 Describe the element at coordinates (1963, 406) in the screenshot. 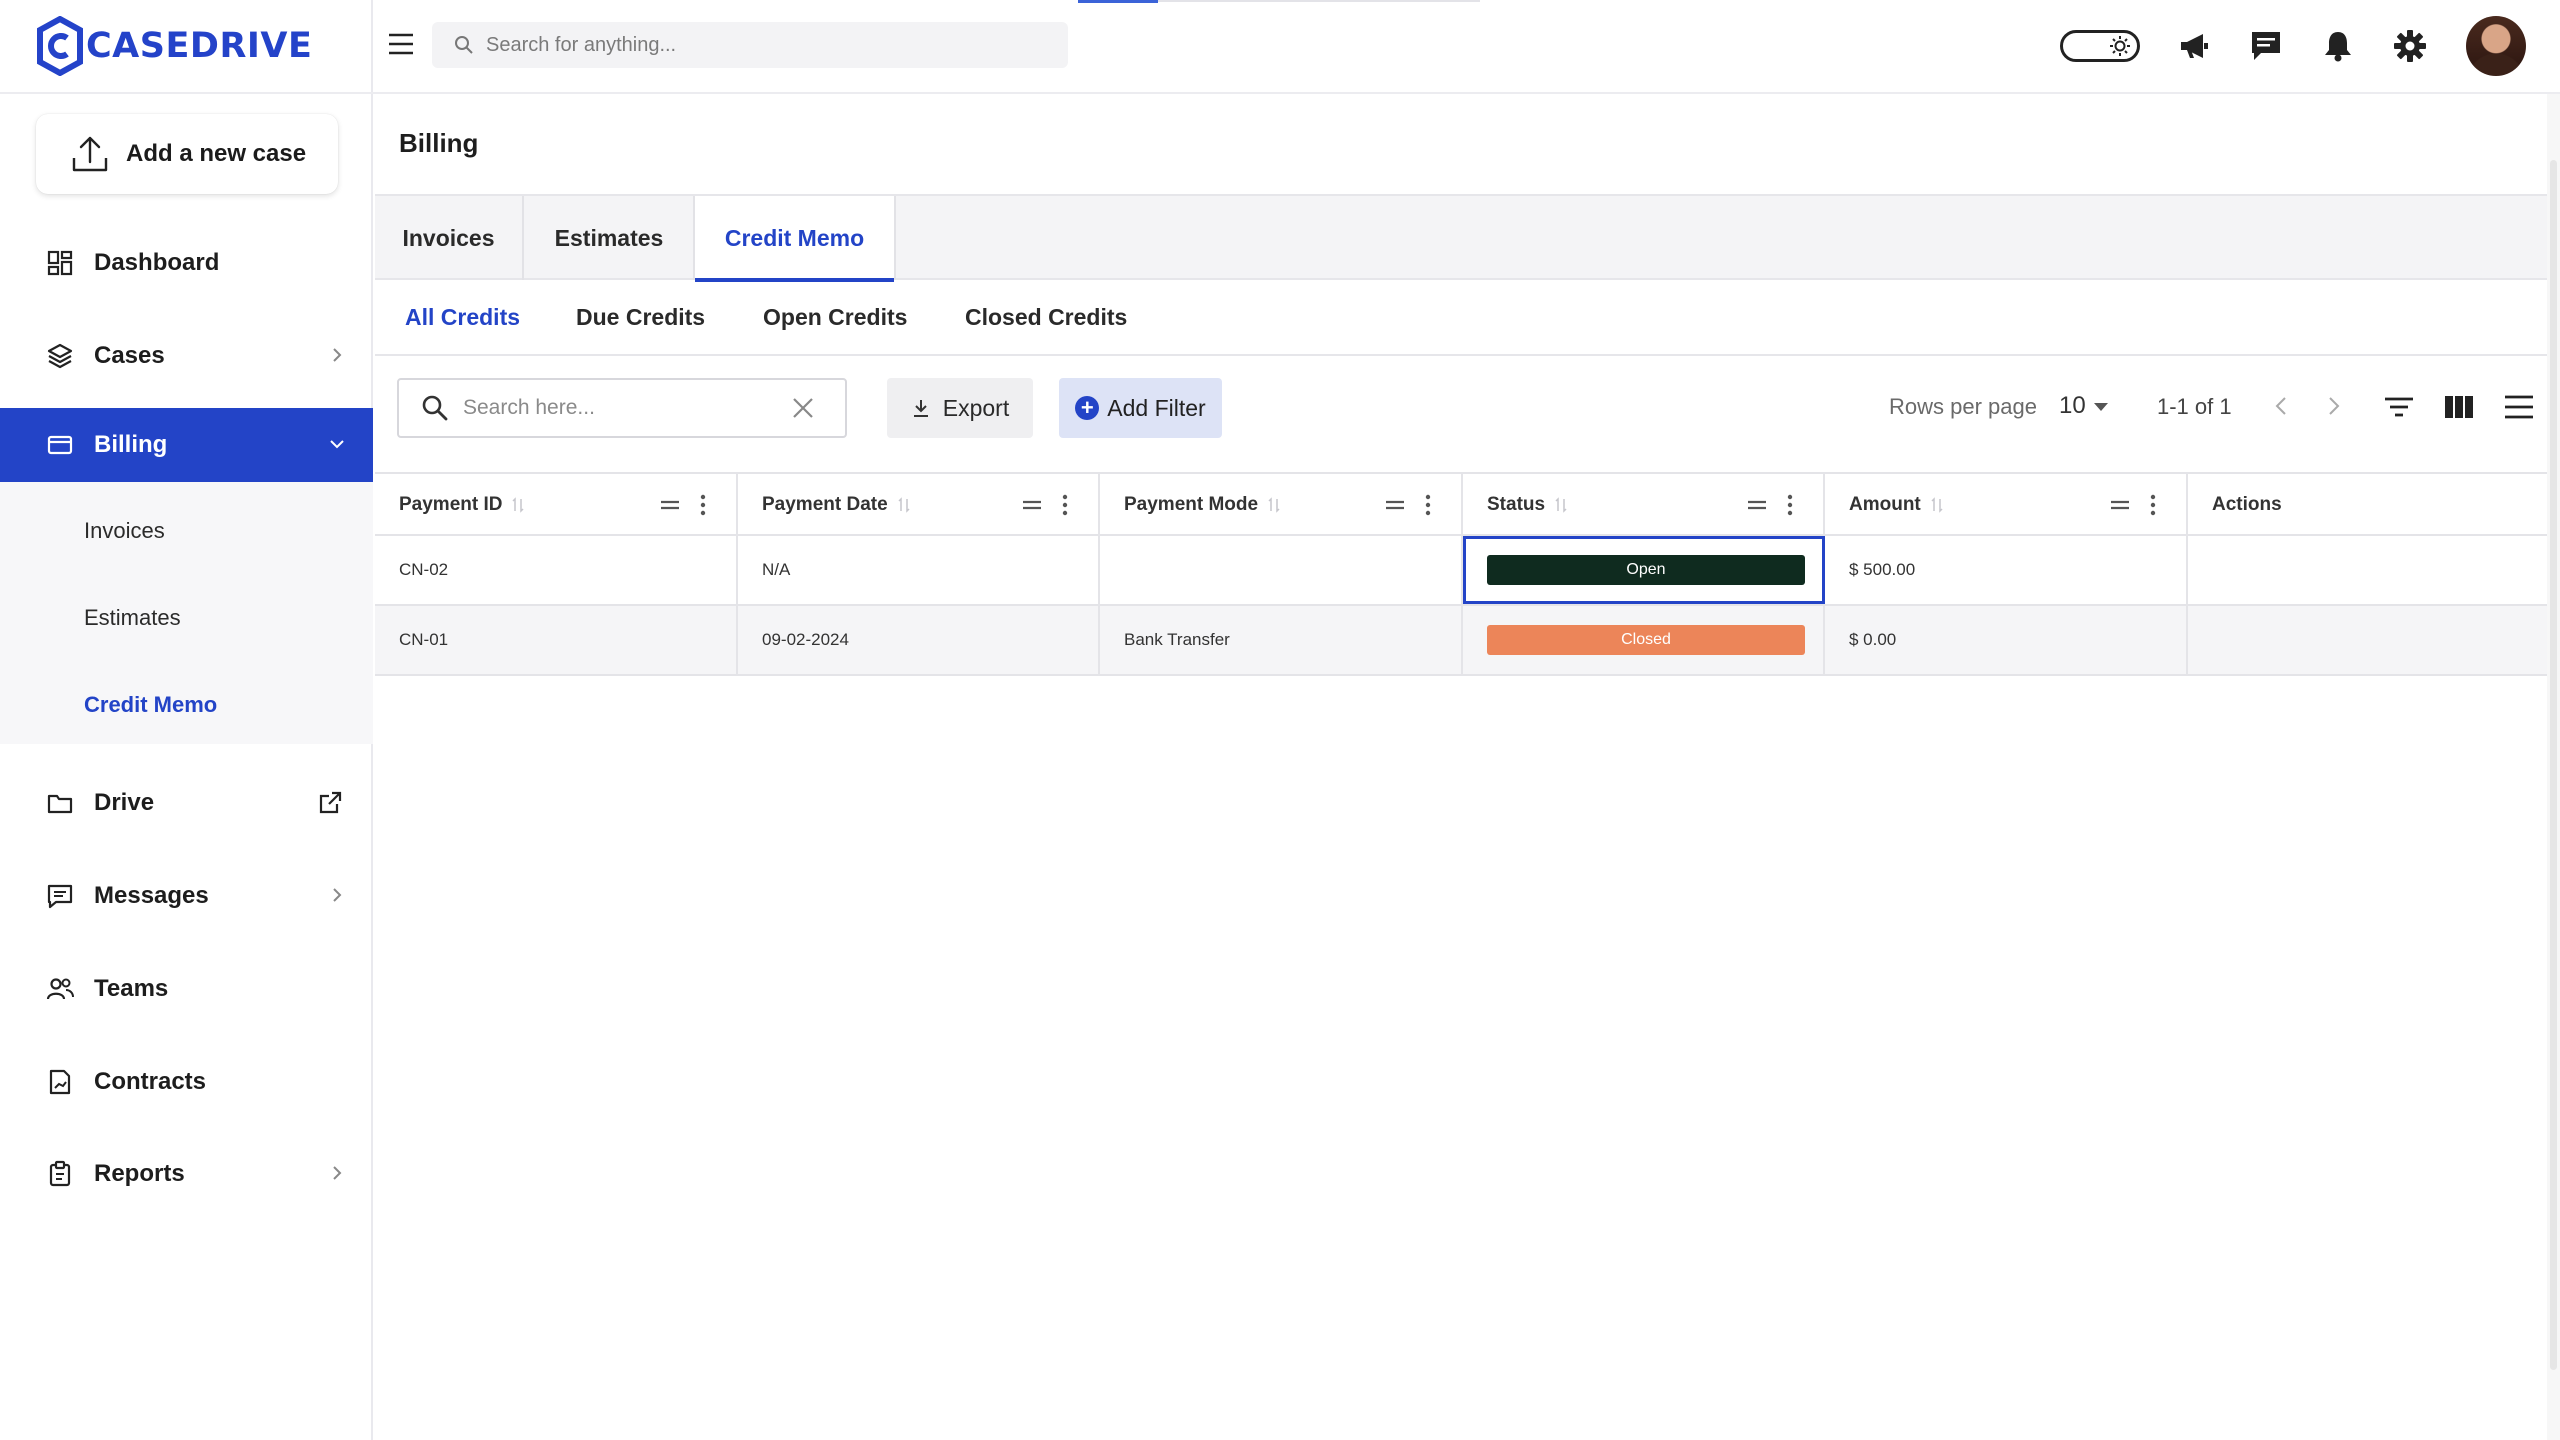

I see `rows-per-page-label: Rows per page` at that location.